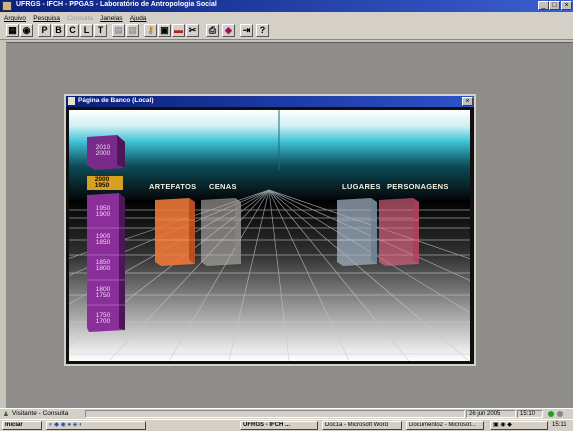  What do you see at coordinates (15, 18) in the screenshot?
I see `menu-arquivo: Arquivo` at bounding box center [15, 18].